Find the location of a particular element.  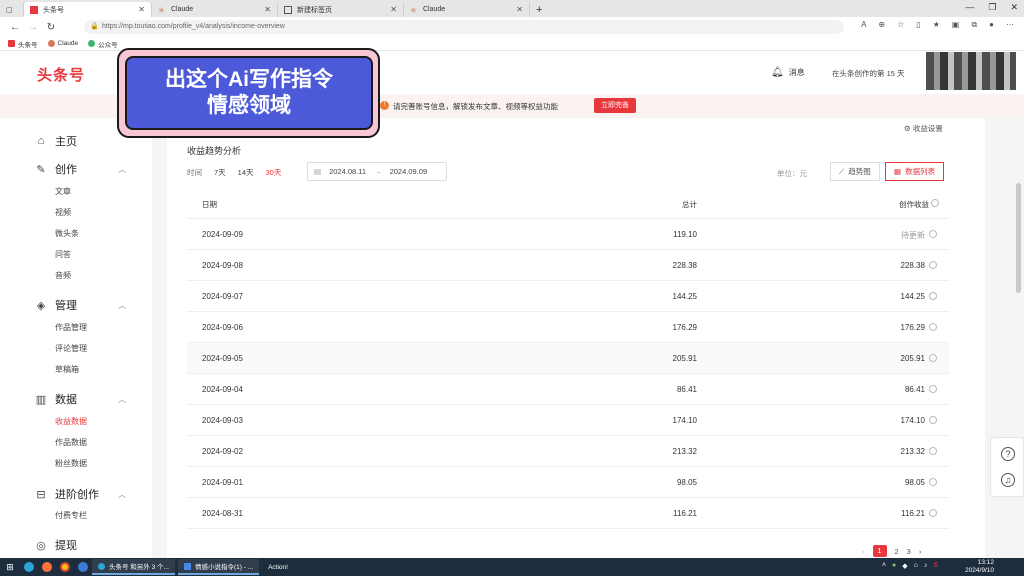

extensions-icon: ⧉ is located at coordinates (974, 25).